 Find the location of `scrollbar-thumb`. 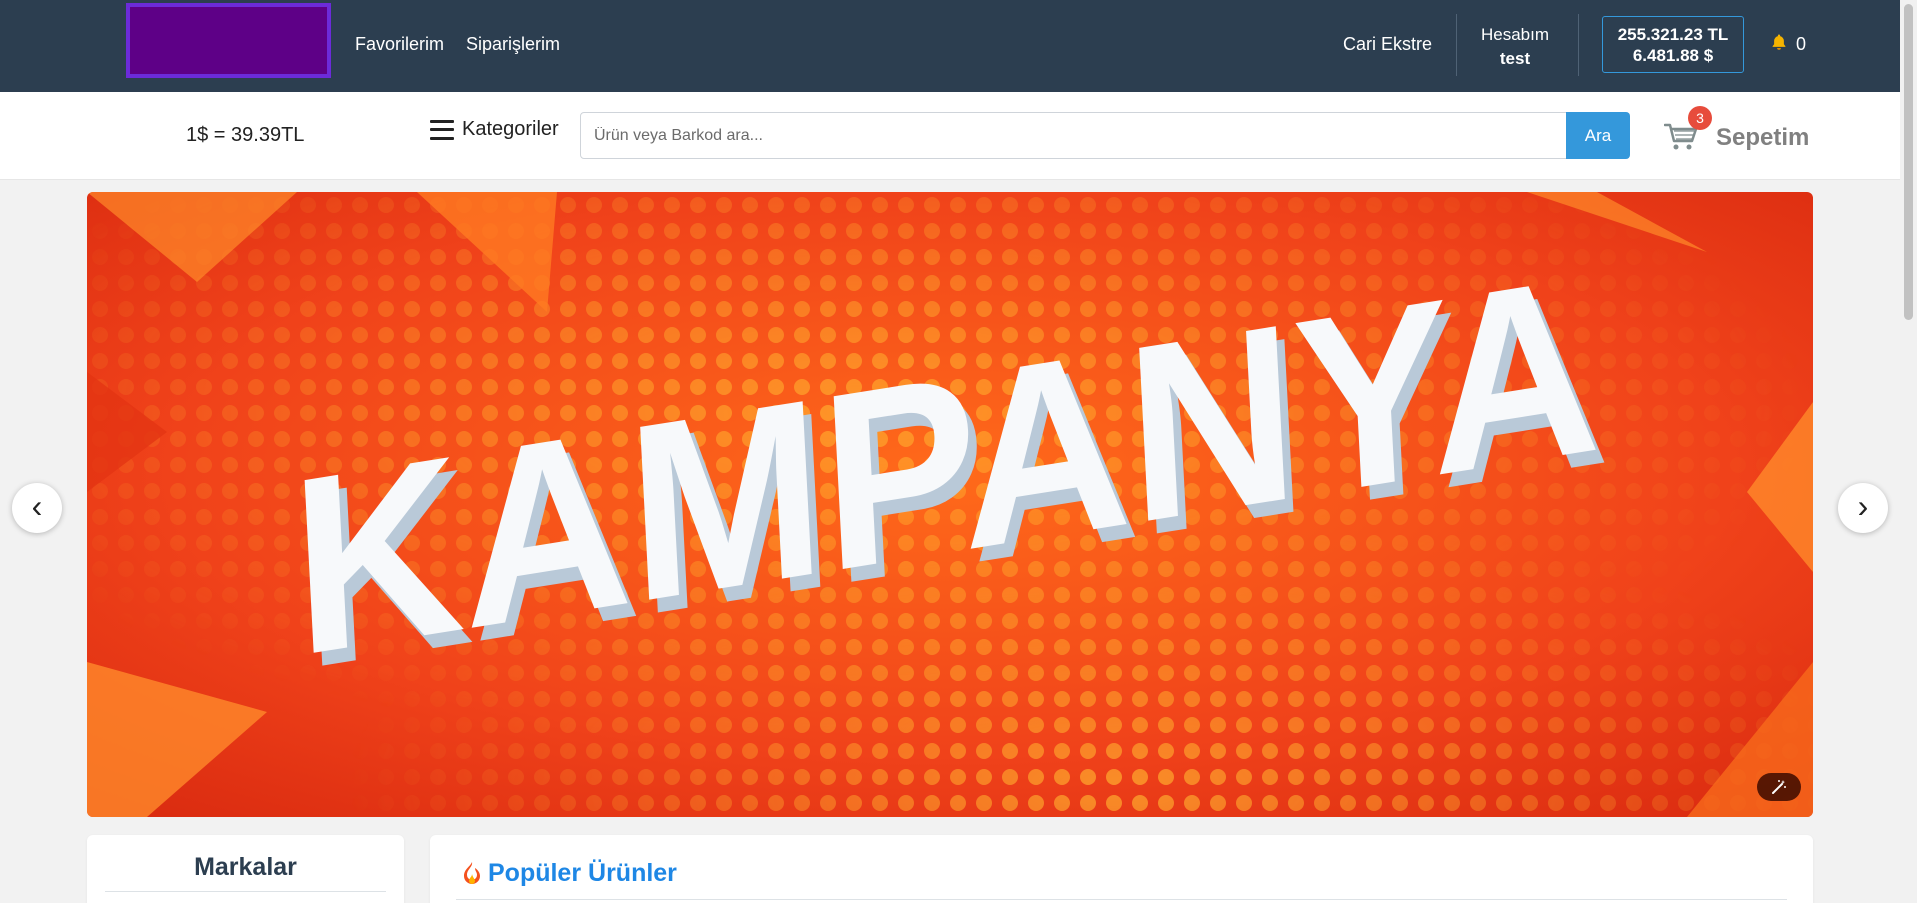

scrollbar-thumb is located at coordinates (1908, 162).